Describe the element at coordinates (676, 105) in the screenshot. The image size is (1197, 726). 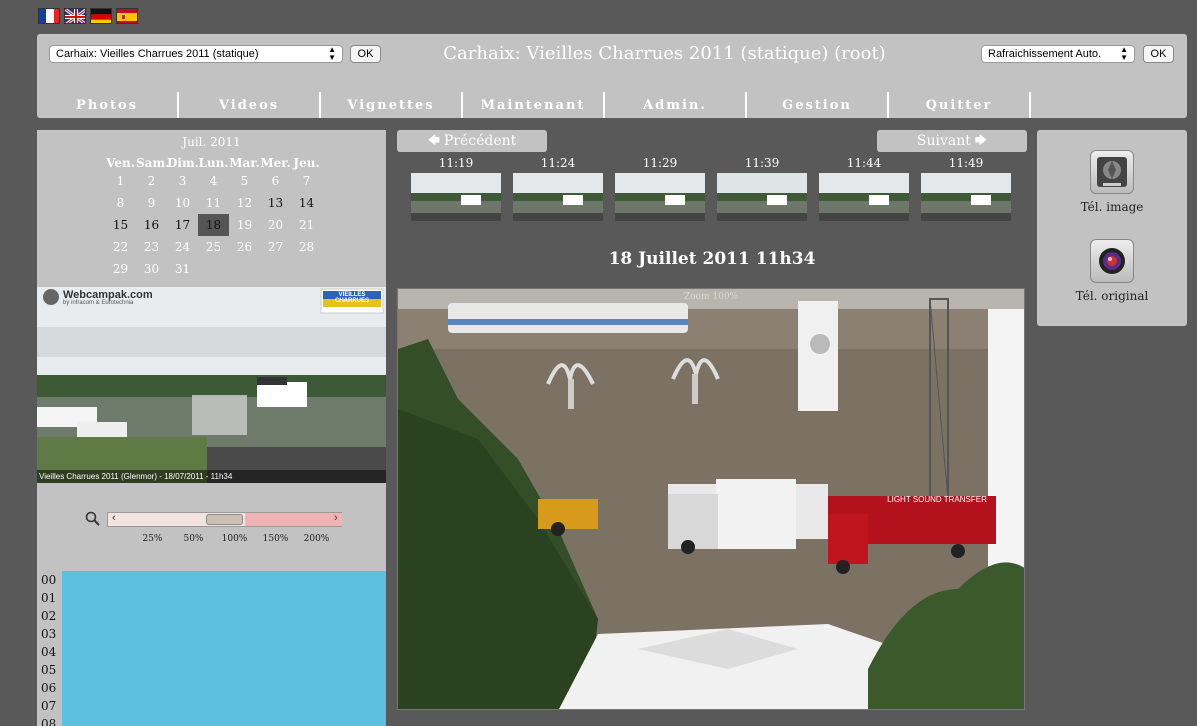
I see `nav-admin: Admin.` at that location.